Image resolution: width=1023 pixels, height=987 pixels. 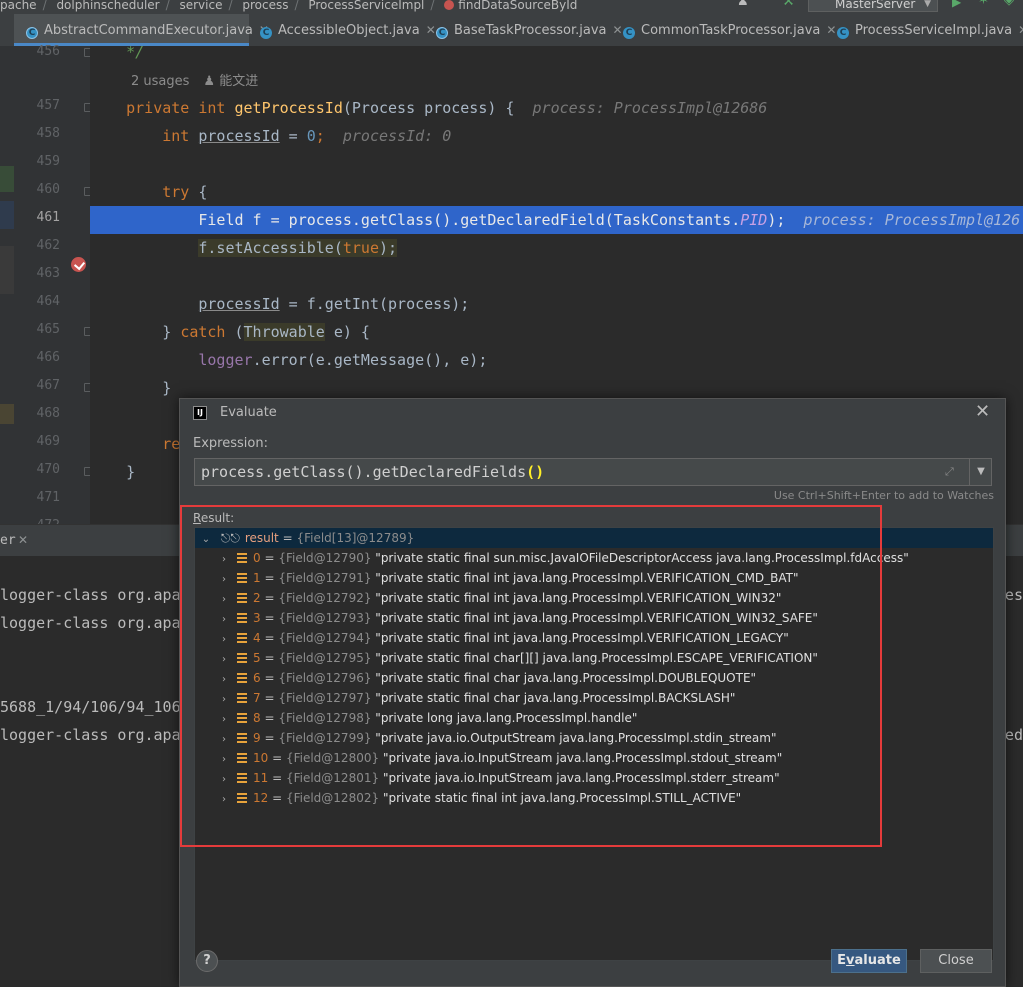 What do you see at coordinates (743, 4) in the screenshot?
I see `user-icon: ♟` at bounding box center [743, 4].